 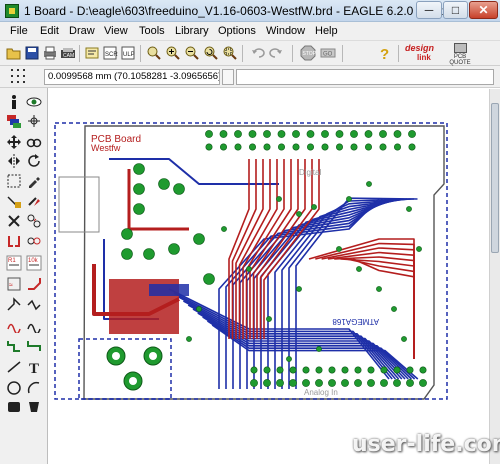 What do you see at coordinates (14, 325) in the screenshot?
I see `route-icon` at bounding box center [14, 325].